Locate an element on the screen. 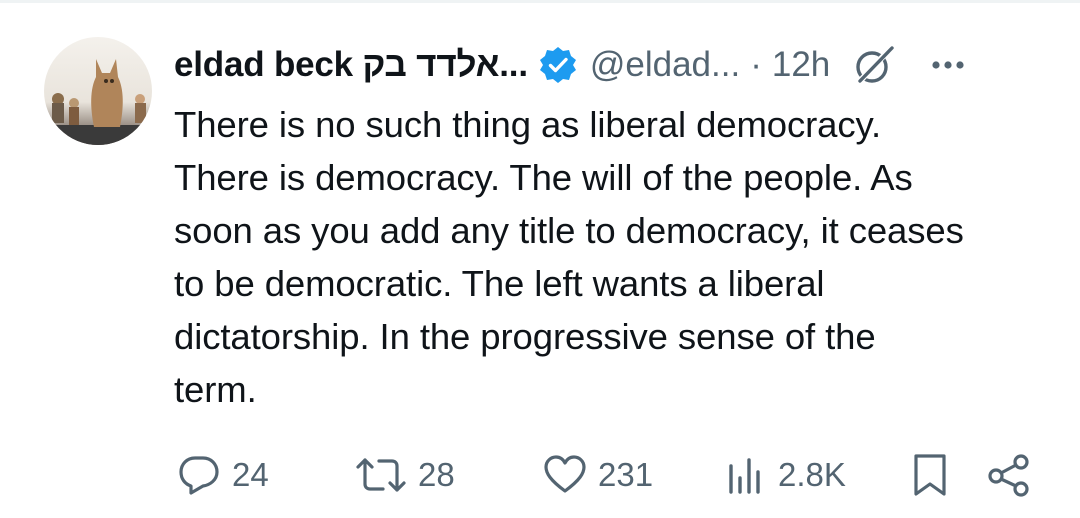 The image size is (1080, 518). post-header: eldad beck אלדד בק... @eldad... · 12h is located at coordinates (617, 65).